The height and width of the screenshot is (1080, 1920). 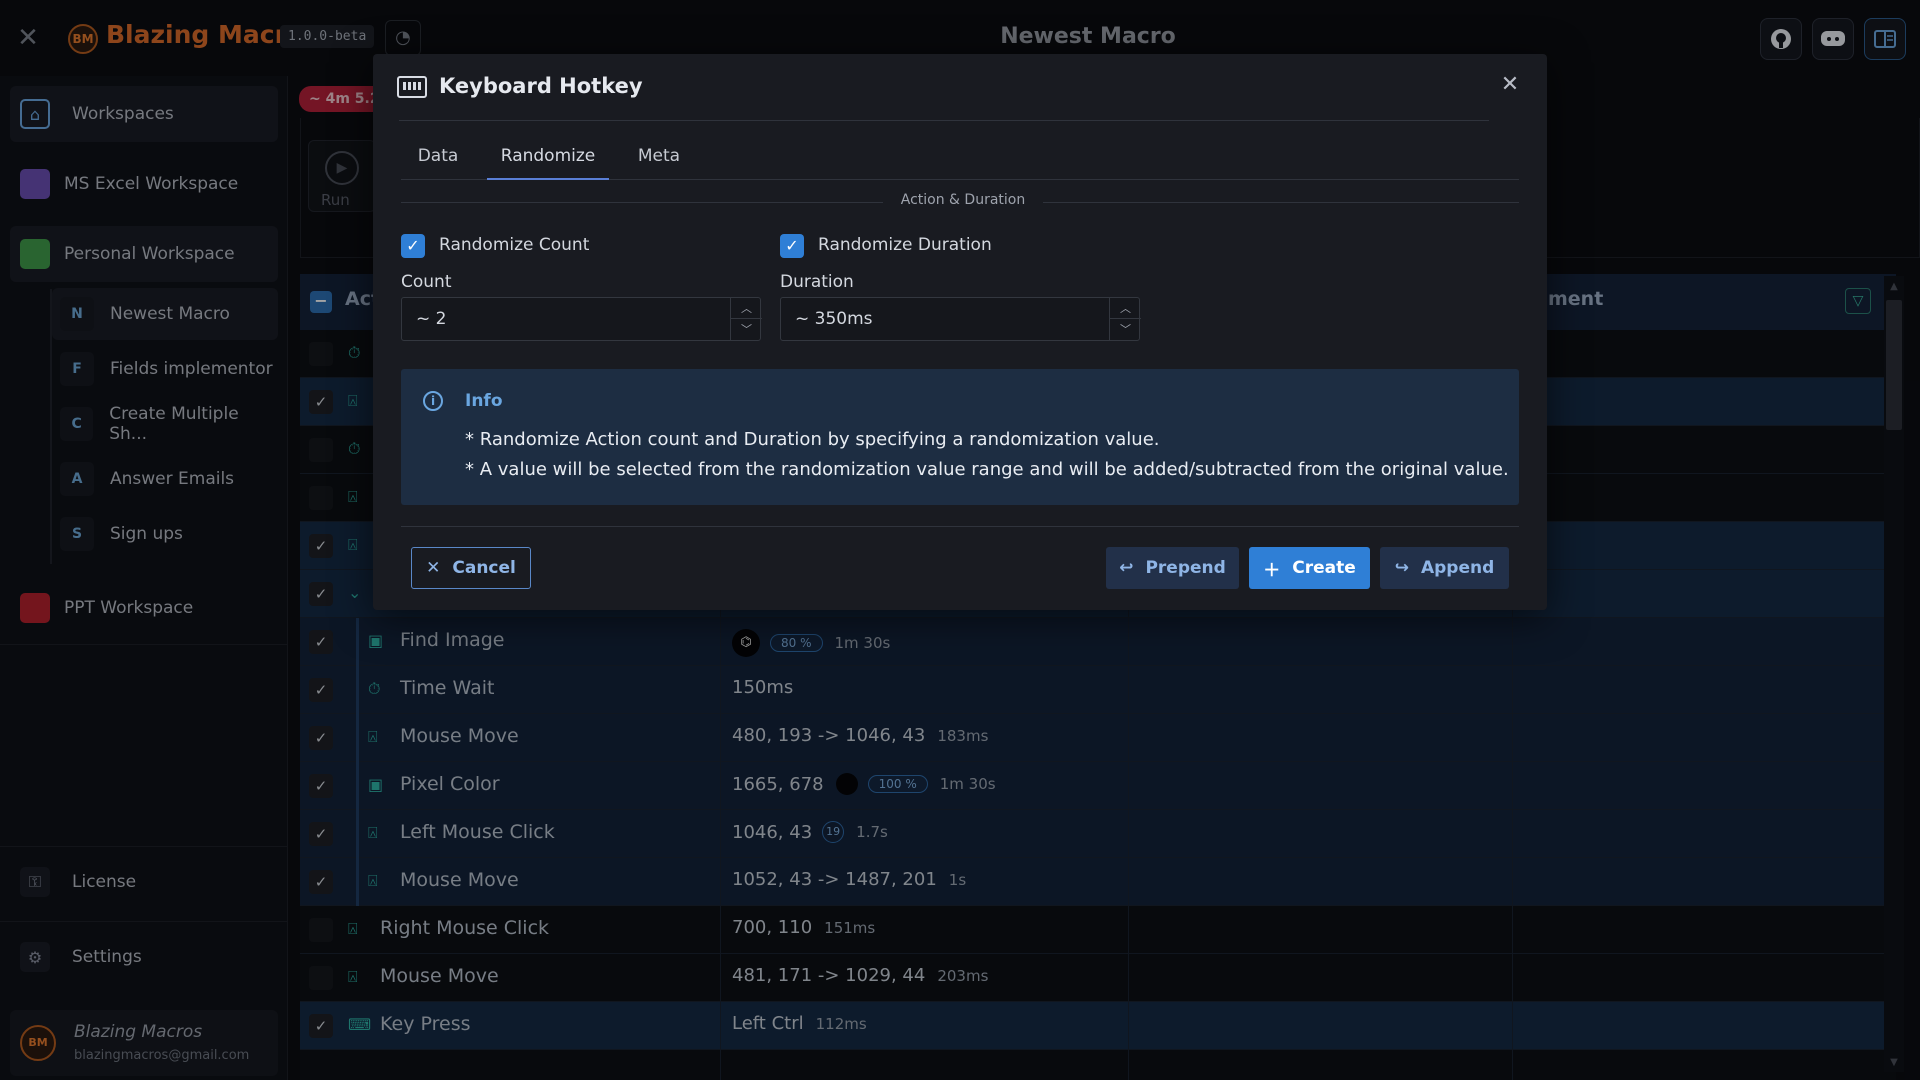 What do you see at coordinates (541, 86) in the screenshot?
I see `dialog-title: Keyboard Hotkey` at bounding box center [541, 86].